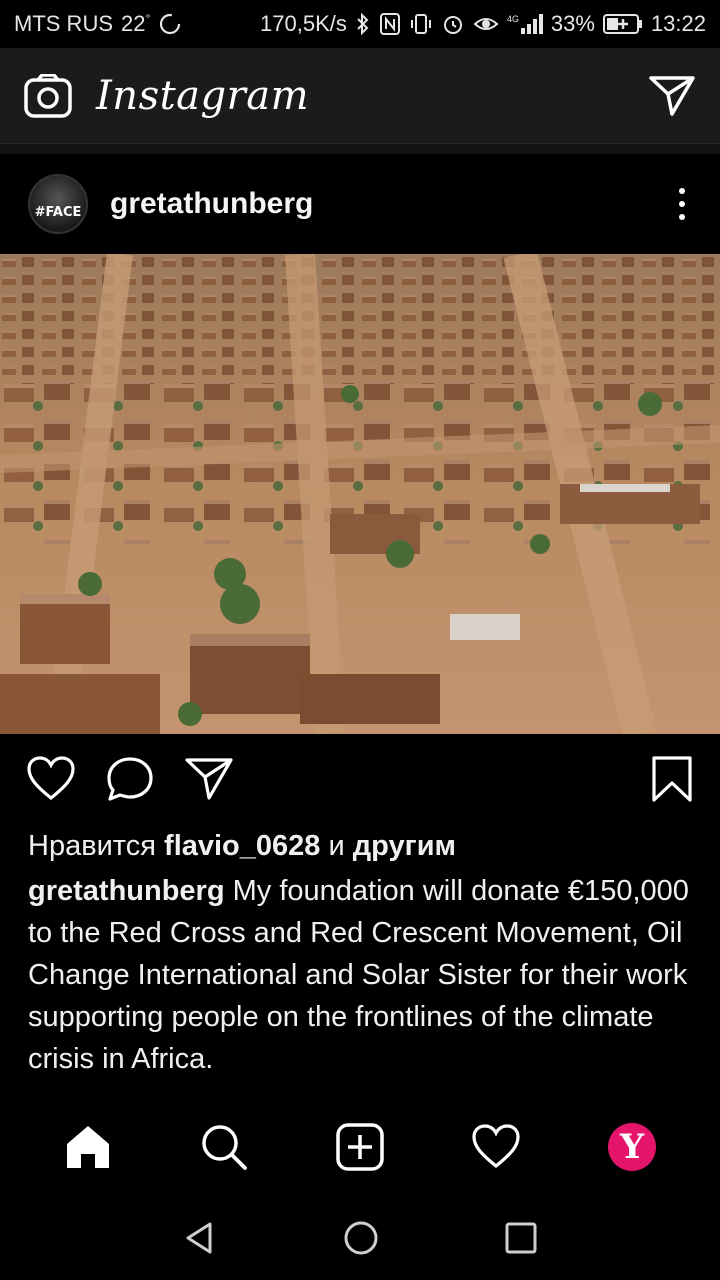 The height and width of the screenshot is (1280, 720). I want to click on header-separator, so click(360, 149).